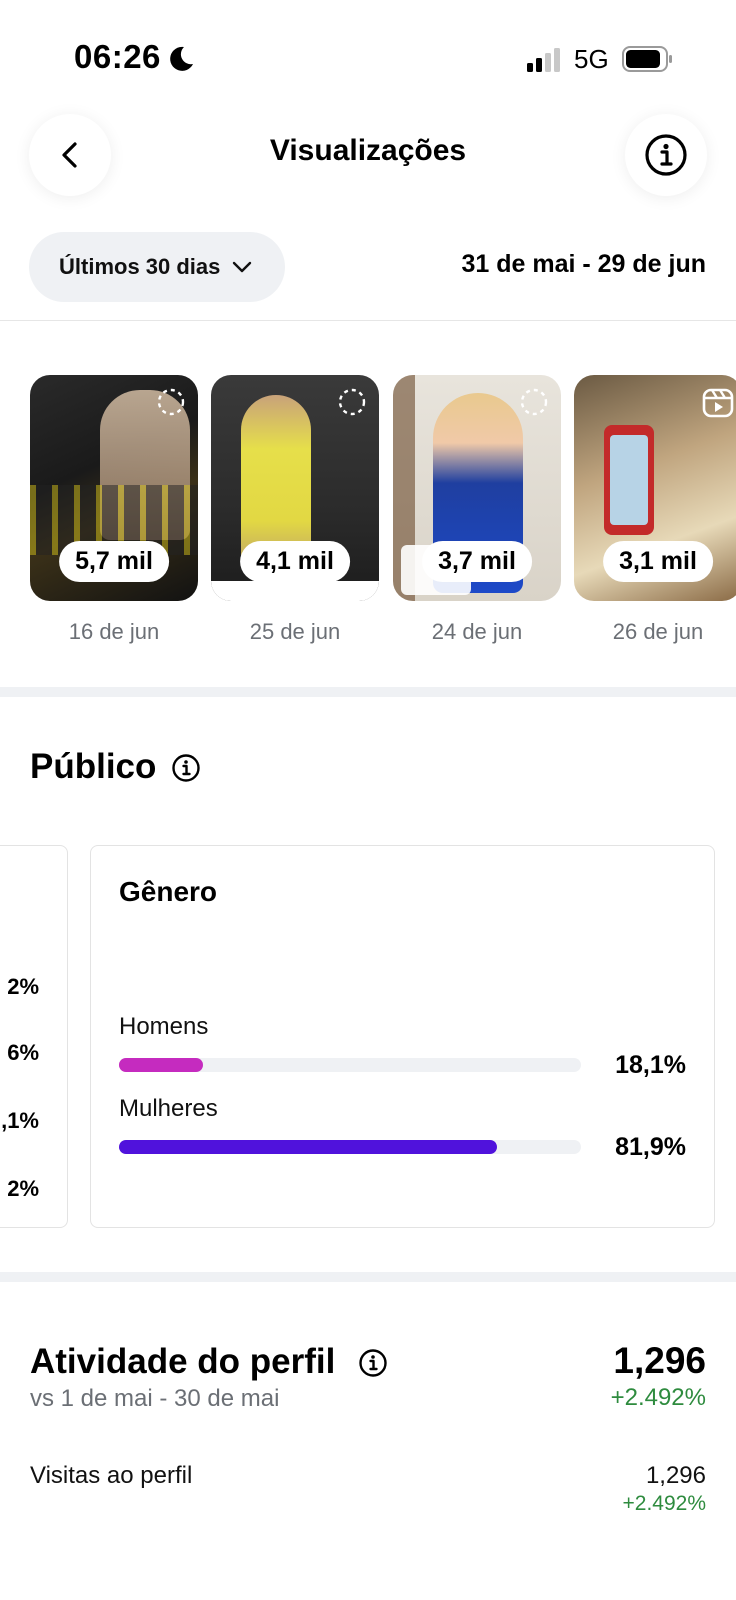  I want to click on moon-icon, so click(181, 58).